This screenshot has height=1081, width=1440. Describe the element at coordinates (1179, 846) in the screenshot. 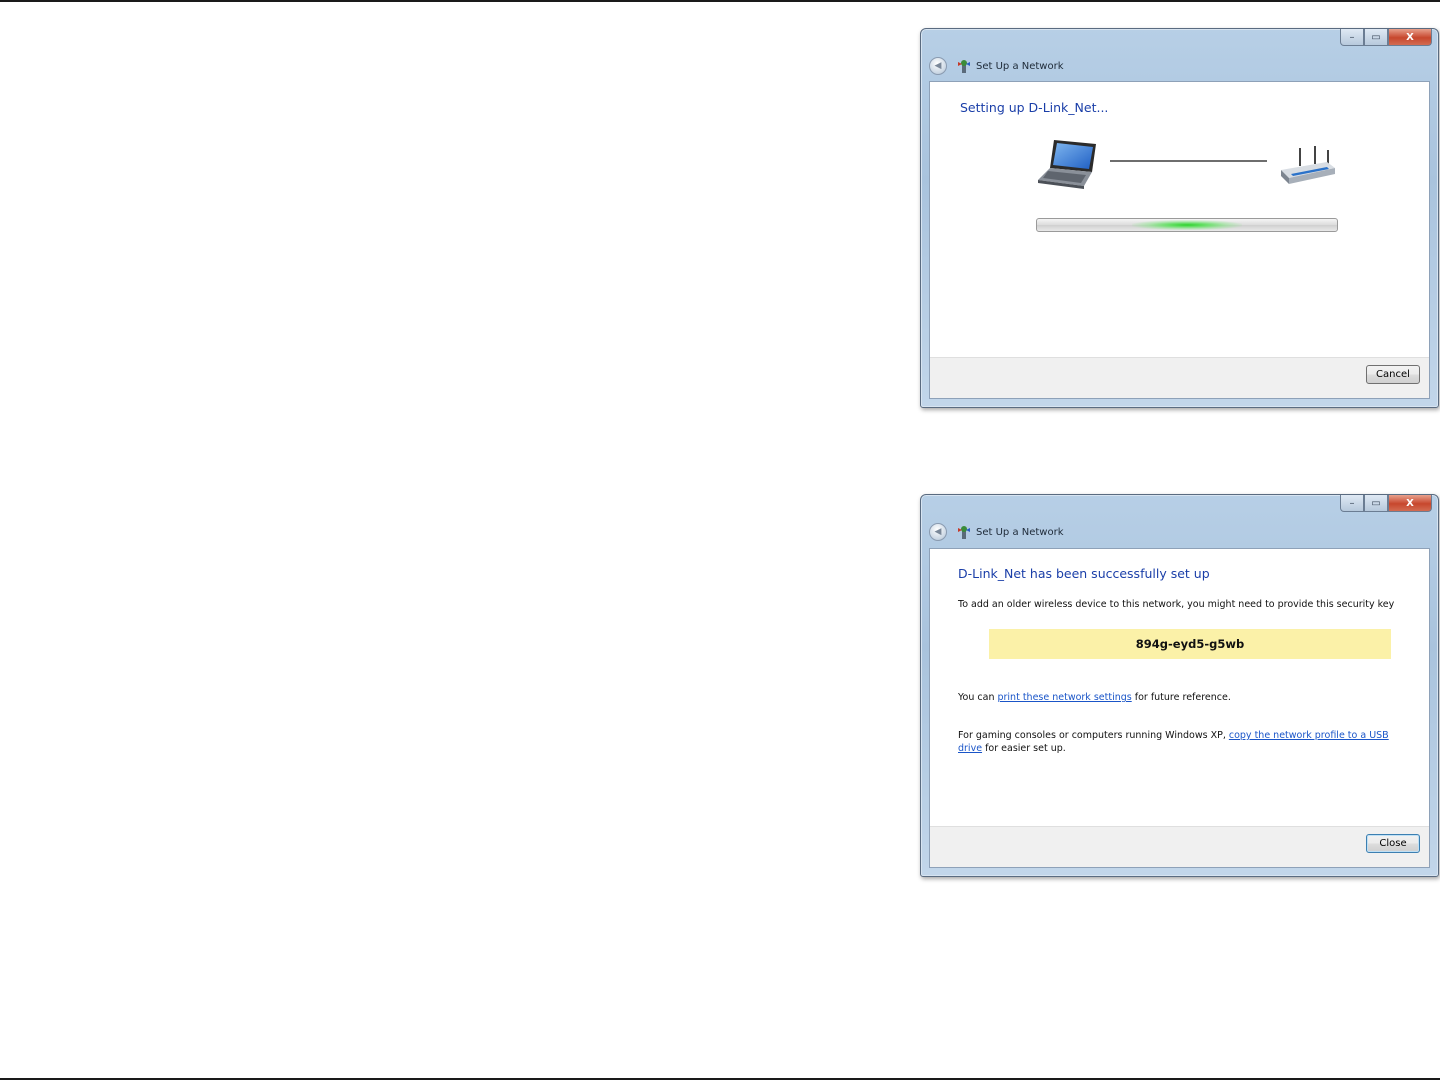

I see `dialog-footer: Close` at that location.